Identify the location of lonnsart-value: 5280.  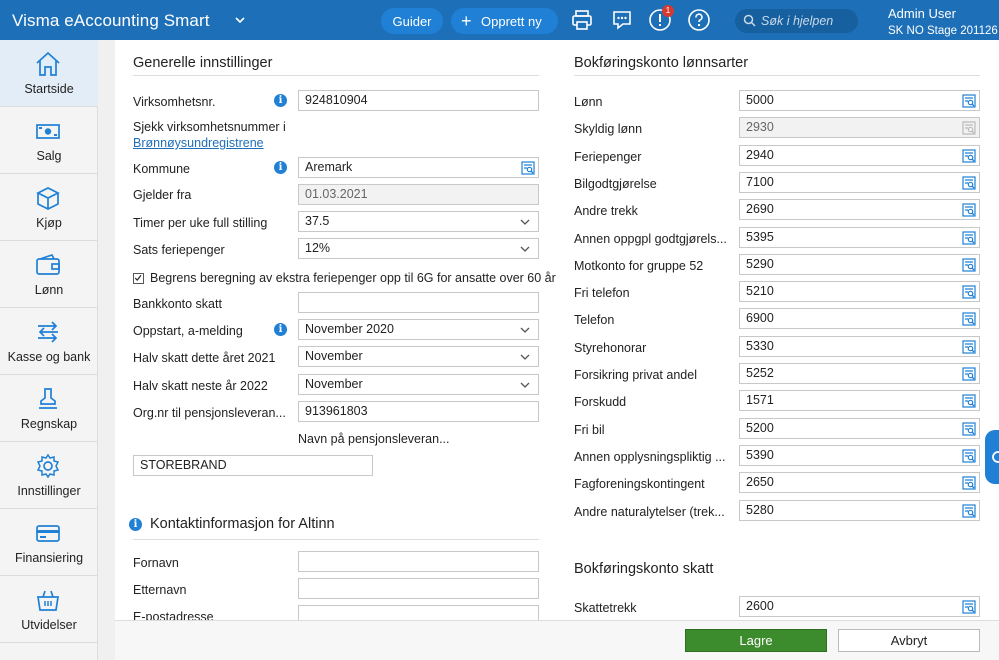
(760, 509).